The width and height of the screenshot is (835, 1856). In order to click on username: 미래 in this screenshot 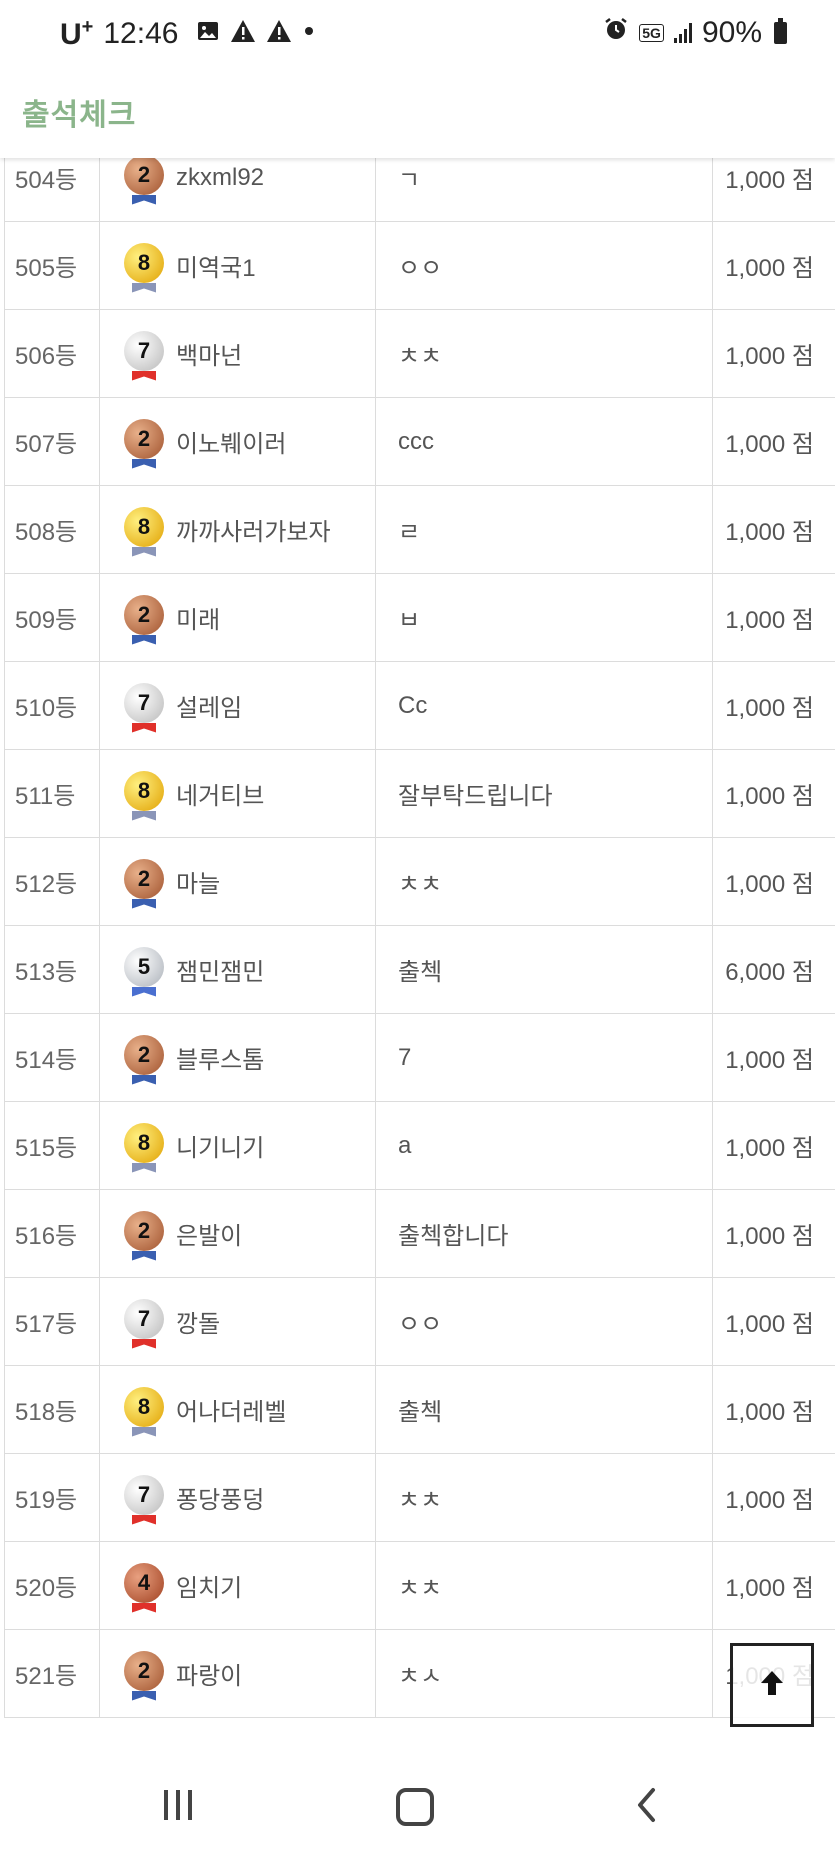, I will do `click(198, 617)`.